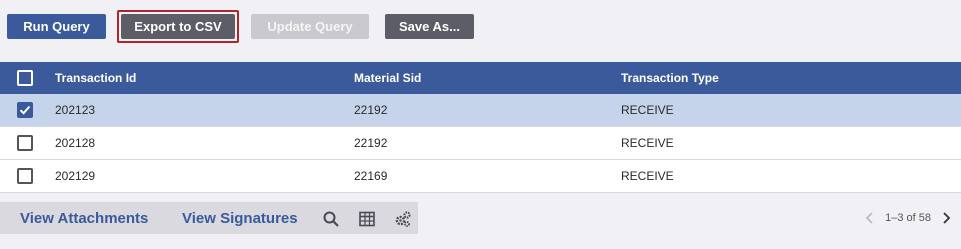 The width and height of the screenshot is (961, 249). I want to click on cell-transaction-id: 202129, so click(75, 176).